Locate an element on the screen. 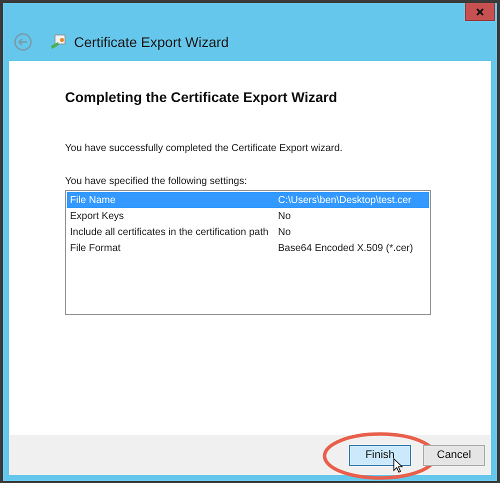  settings-row: File Format Base64 Encoded X.509 (*.cer) is located at coordinates (248, 248).